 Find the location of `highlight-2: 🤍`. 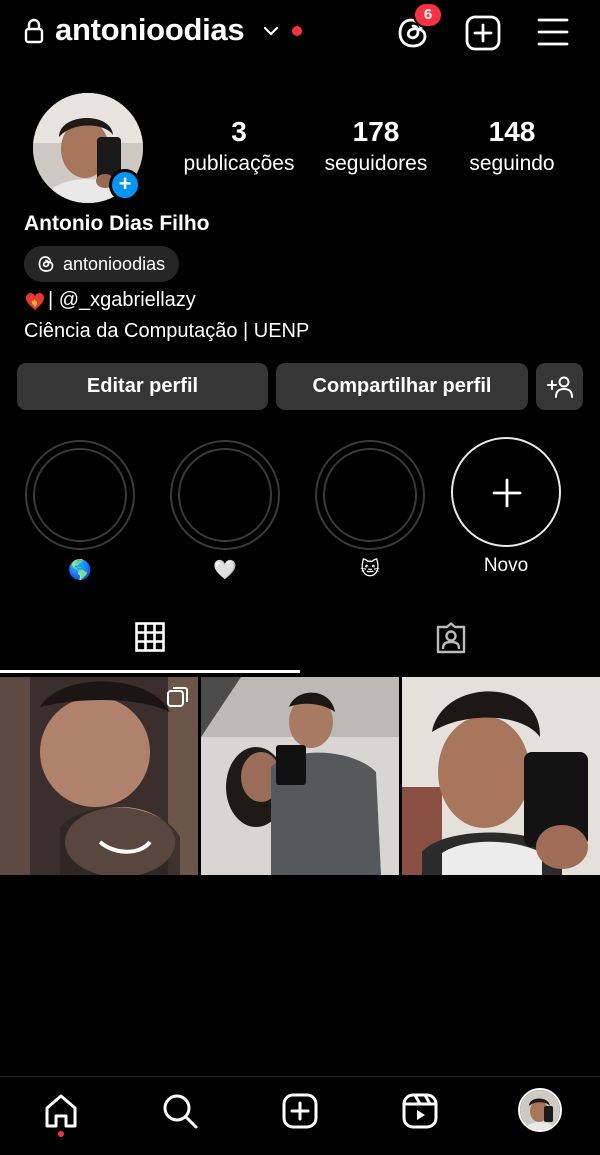

highlight-2: 🤍 is located at coordinates (225, 511).